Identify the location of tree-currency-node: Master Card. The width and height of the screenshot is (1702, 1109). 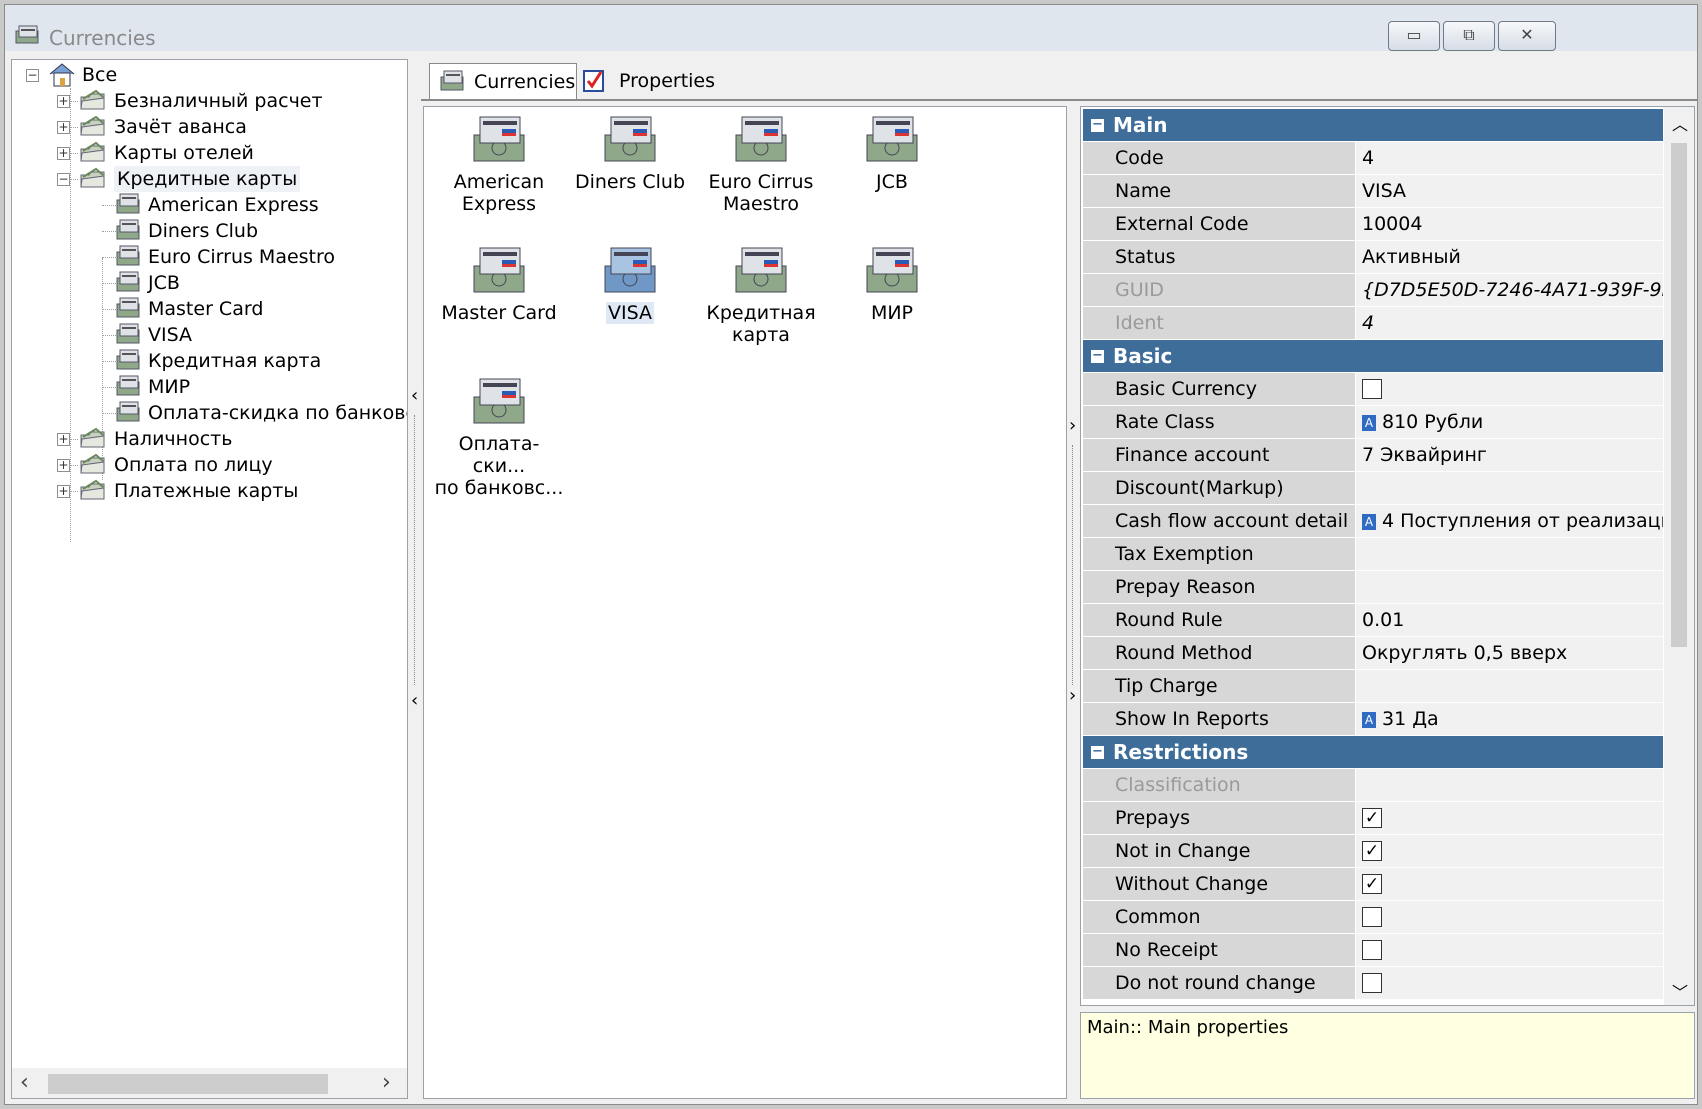
(209, 309).